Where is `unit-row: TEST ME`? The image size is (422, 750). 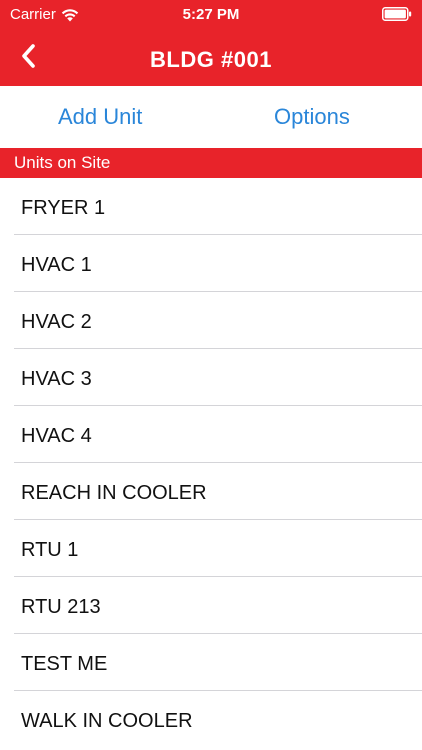
unit-row: TEST ME is located at coordinates (211, 662).